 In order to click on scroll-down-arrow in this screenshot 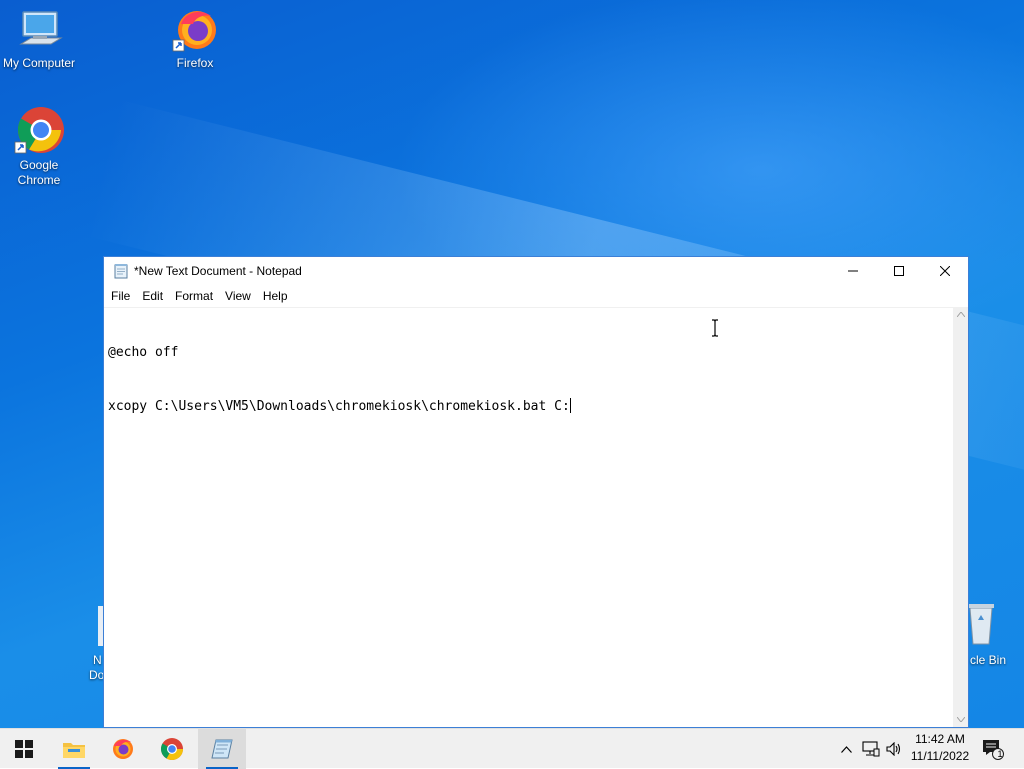, I will do `click(960, 719)`.